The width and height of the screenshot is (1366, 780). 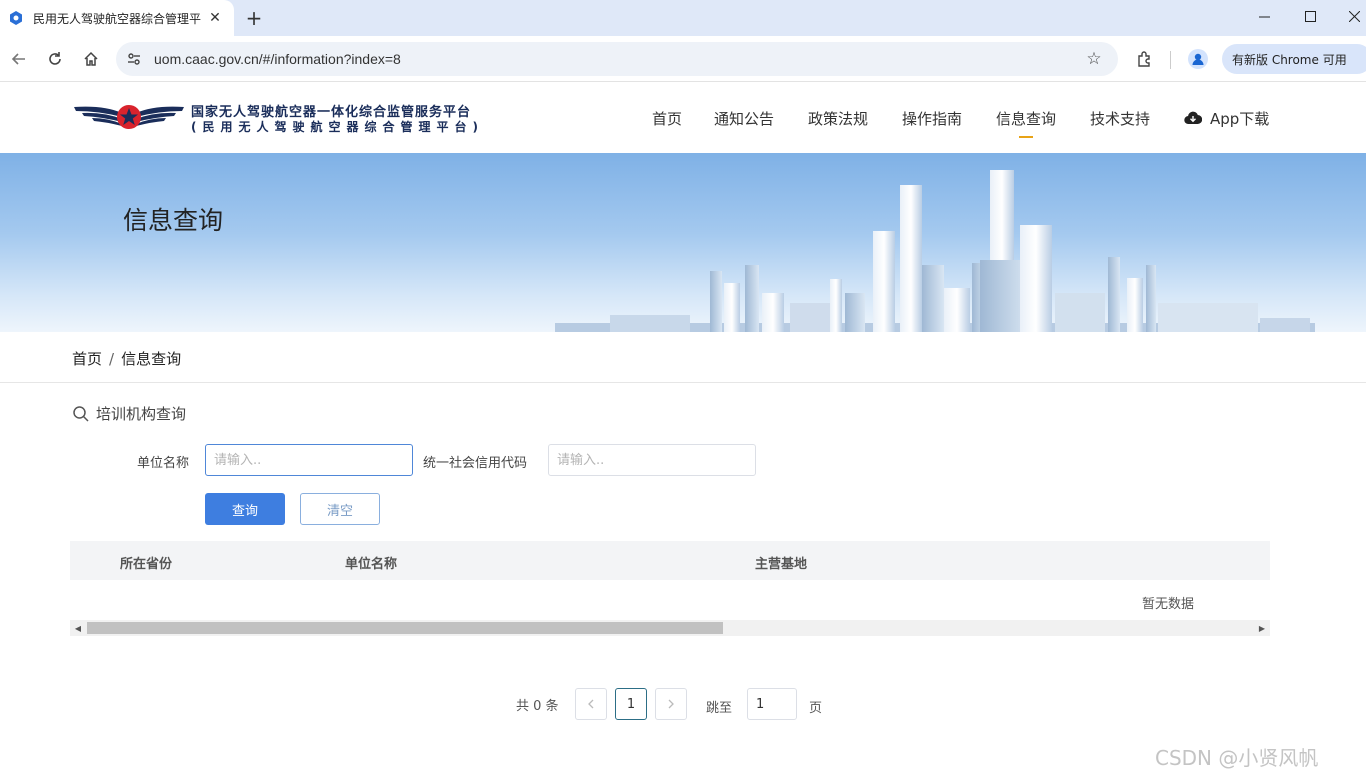 What do you see at coordinates (719, 708) in the screenshot?
I see `jump-to-label: 跳至` at bounding box center [719, 708].